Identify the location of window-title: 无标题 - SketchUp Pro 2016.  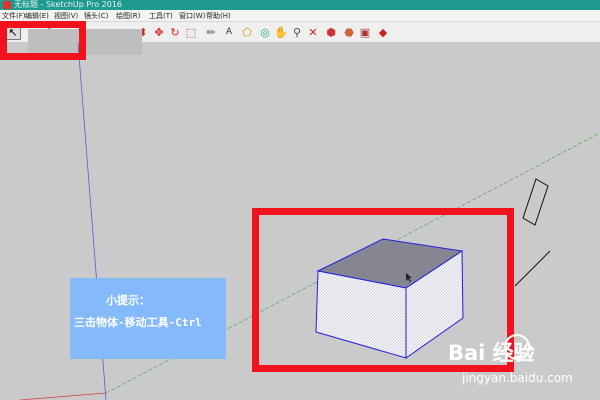
(68, 4).